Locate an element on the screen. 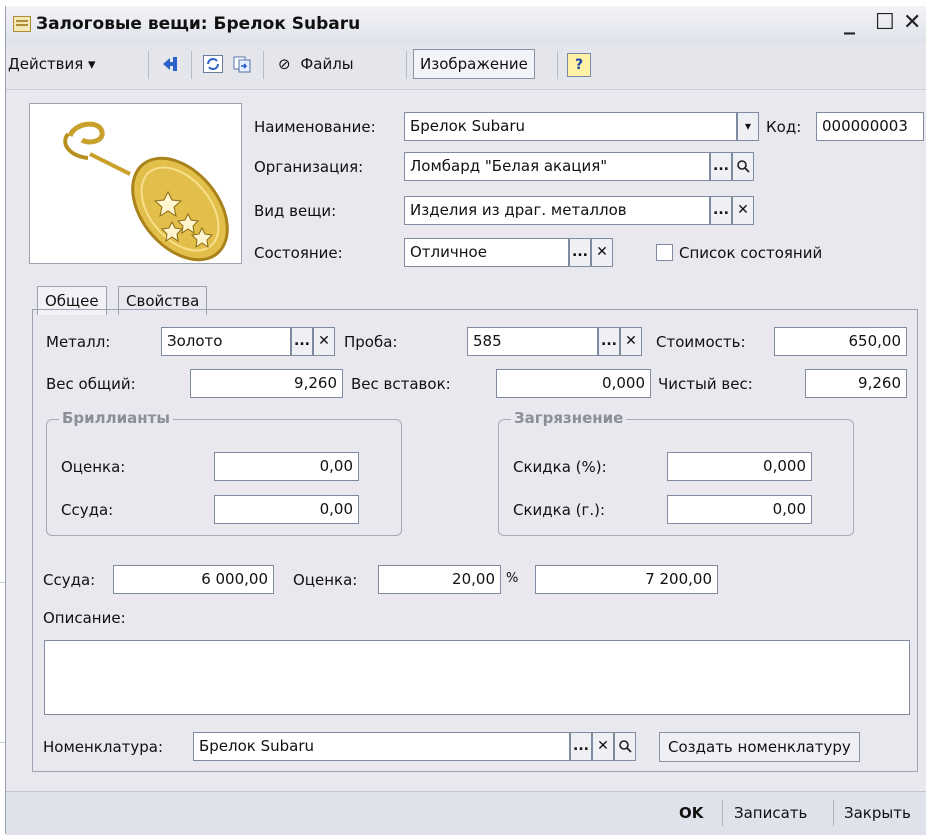  name-label: Наименование: is located at coordinates (315, 127).